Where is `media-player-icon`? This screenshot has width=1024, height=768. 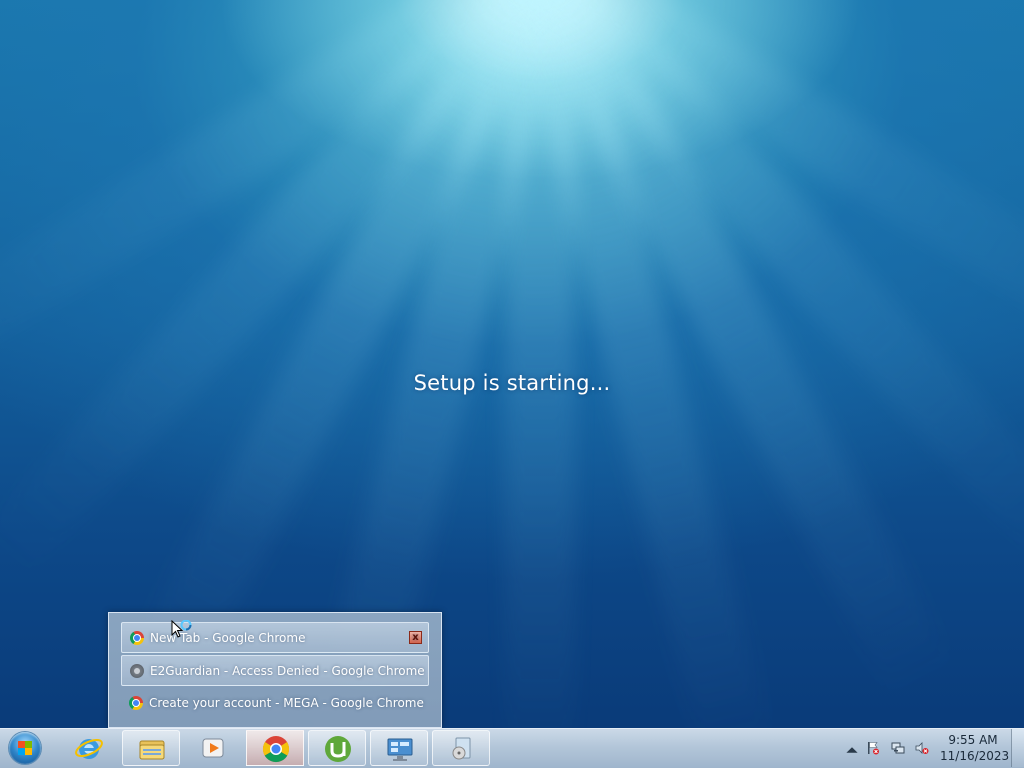
media-player-icon is located at coordinates (213, 748).